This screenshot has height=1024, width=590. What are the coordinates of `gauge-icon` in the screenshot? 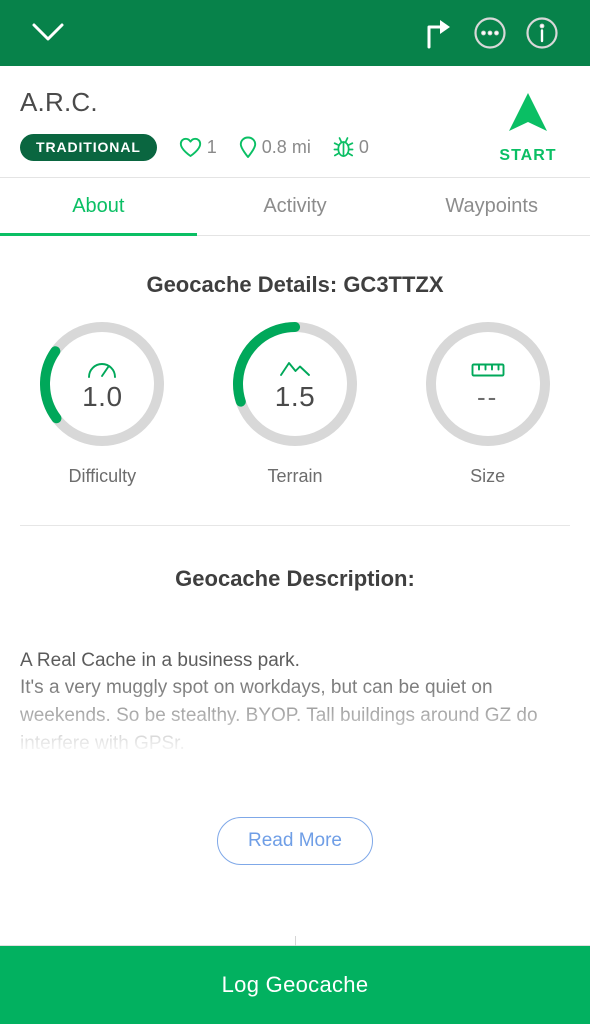 It's located at (102, 369).